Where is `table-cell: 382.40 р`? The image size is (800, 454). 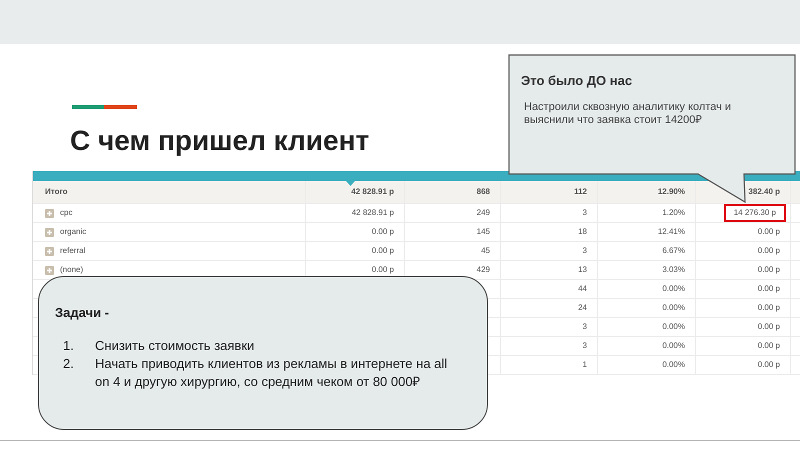
table-cell: 382.40 р is located at coordinates (764, 192).